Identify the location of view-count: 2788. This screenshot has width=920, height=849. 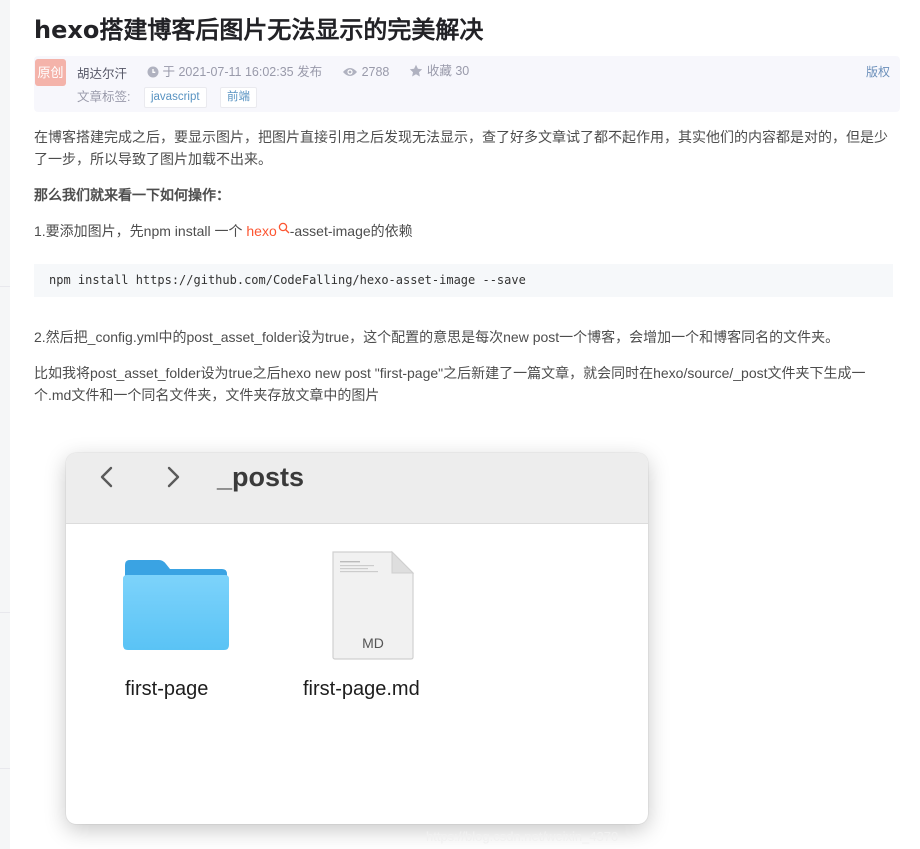
(366, 72).